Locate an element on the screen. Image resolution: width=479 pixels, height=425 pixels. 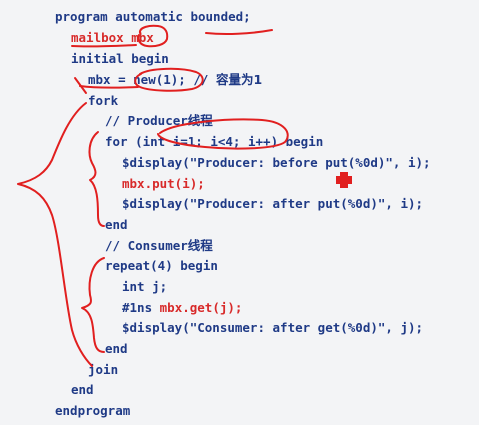
code-line-fork: fork is located at coordinates (103, 100).